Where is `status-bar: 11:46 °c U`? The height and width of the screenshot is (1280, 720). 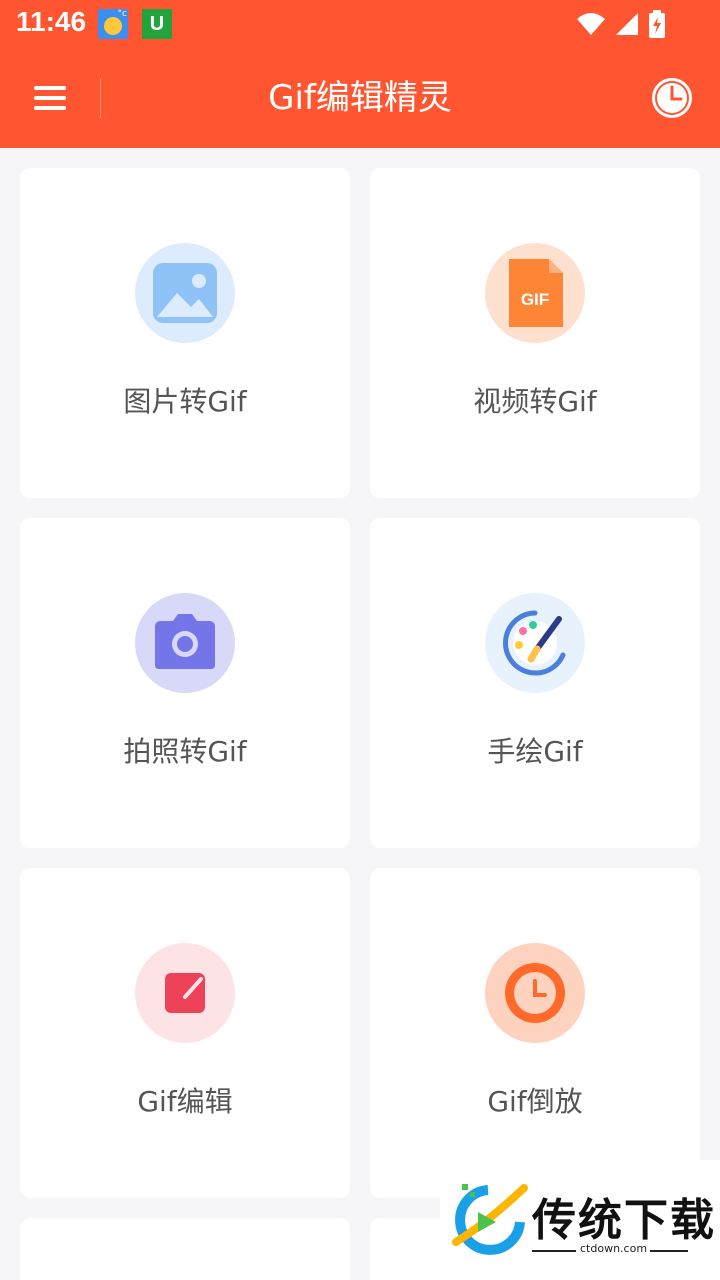
status-bar: 11:46 °c U is located at coordinates (360, 24).